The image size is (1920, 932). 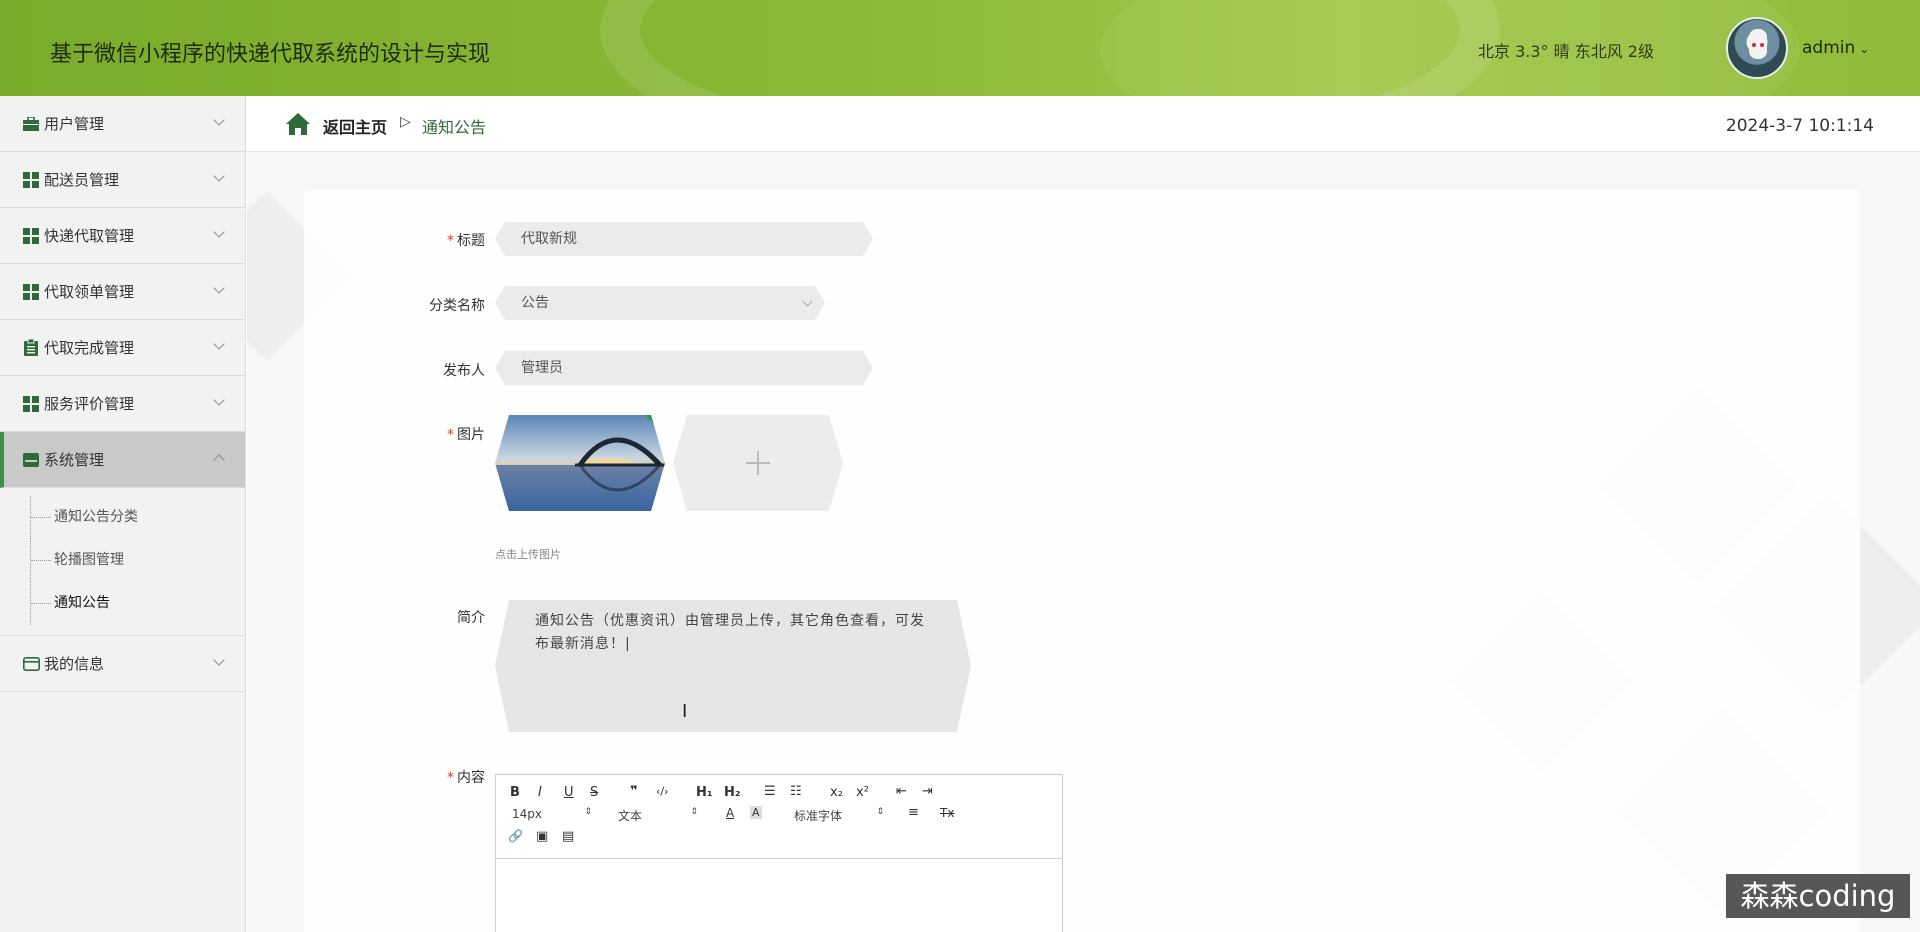 I want to click on outdent-button: ⇤, so click(x=901, y=791).